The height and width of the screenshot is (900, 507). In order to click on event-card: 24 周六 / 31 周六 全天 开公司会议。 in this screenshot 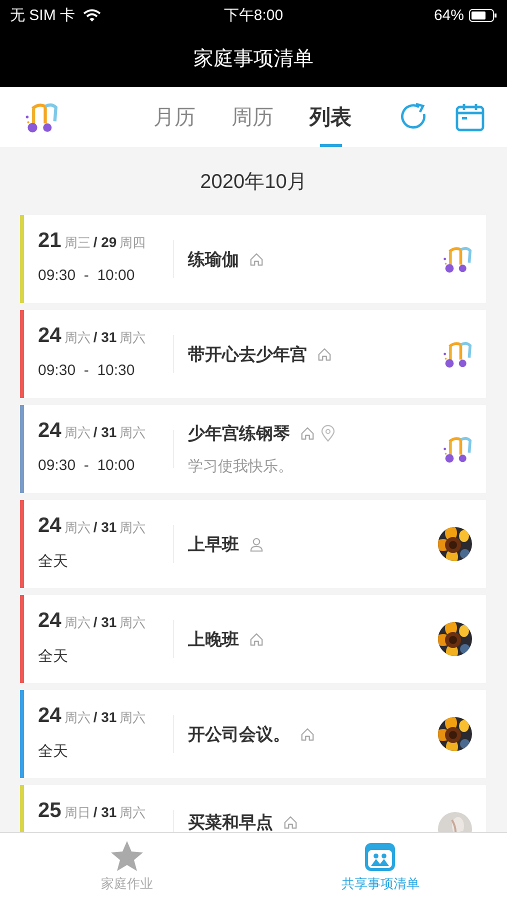, I will do `click(253, 734)`.